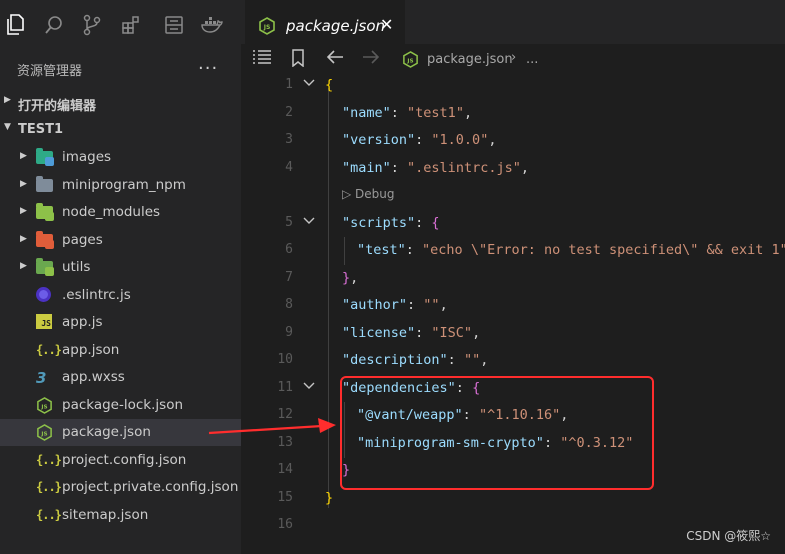 This screenshot has height=554, width=785. What do you see at coordinates (289, 304) in the screenshot?
I see `line-number: 8` at bounding box center [289, 304].